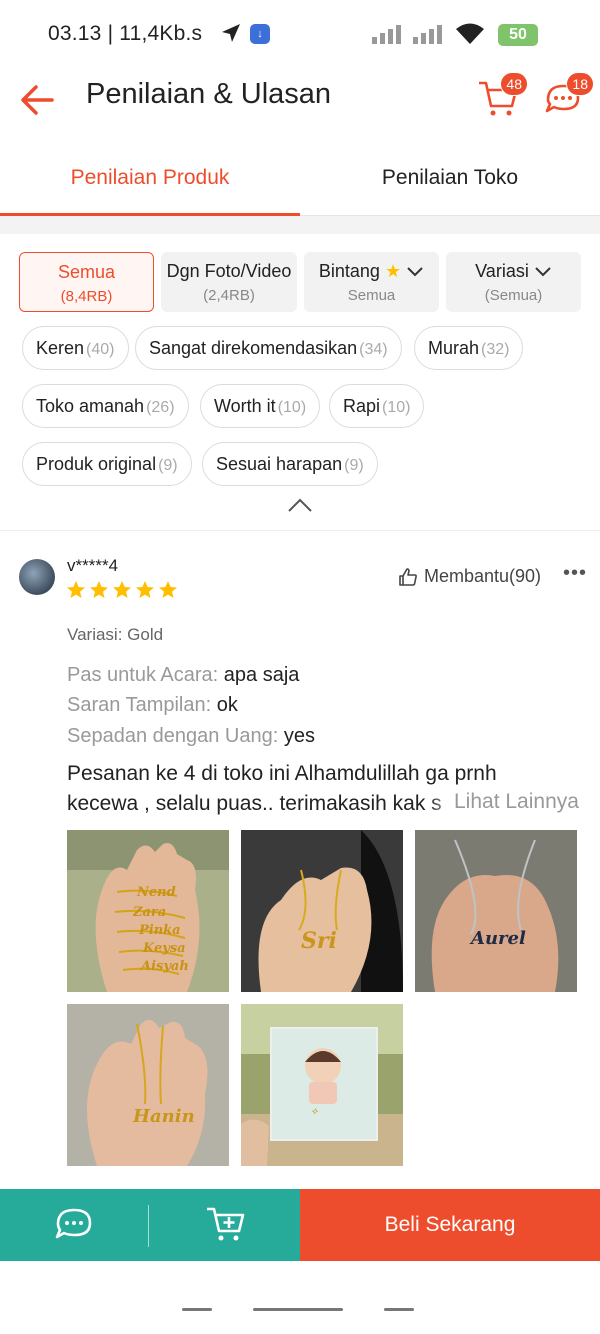  What do you see at coordinates (502, 271) in the screenshot?
I see `filter-label: Variasi` at bounding box center [502, 271].